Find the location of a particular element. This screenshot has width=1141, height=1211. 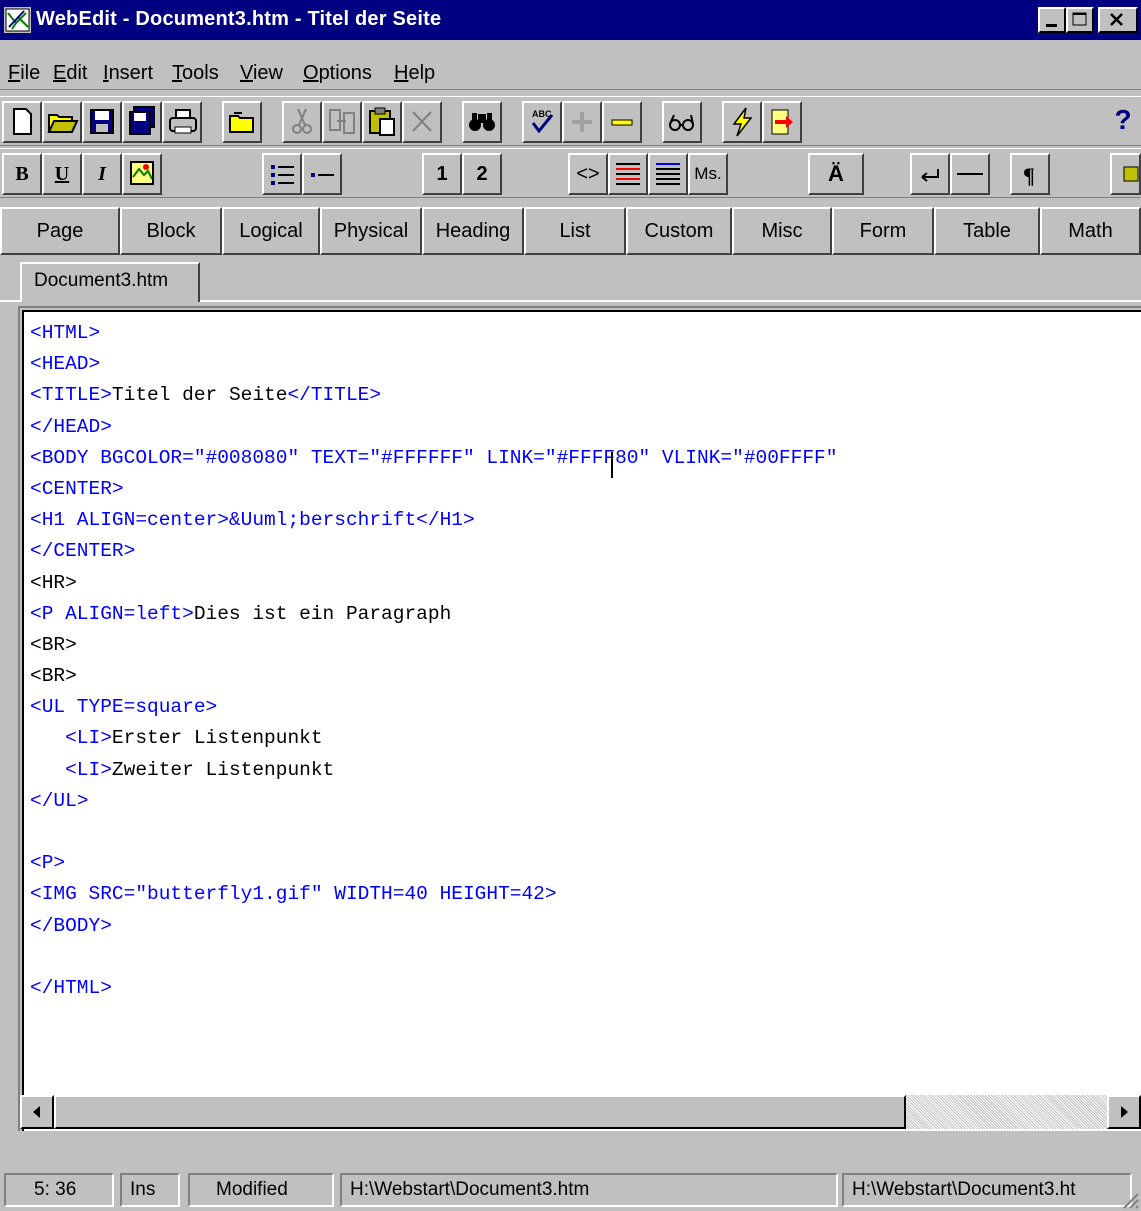

tag-table: Table is located at coordinates (987, 231).